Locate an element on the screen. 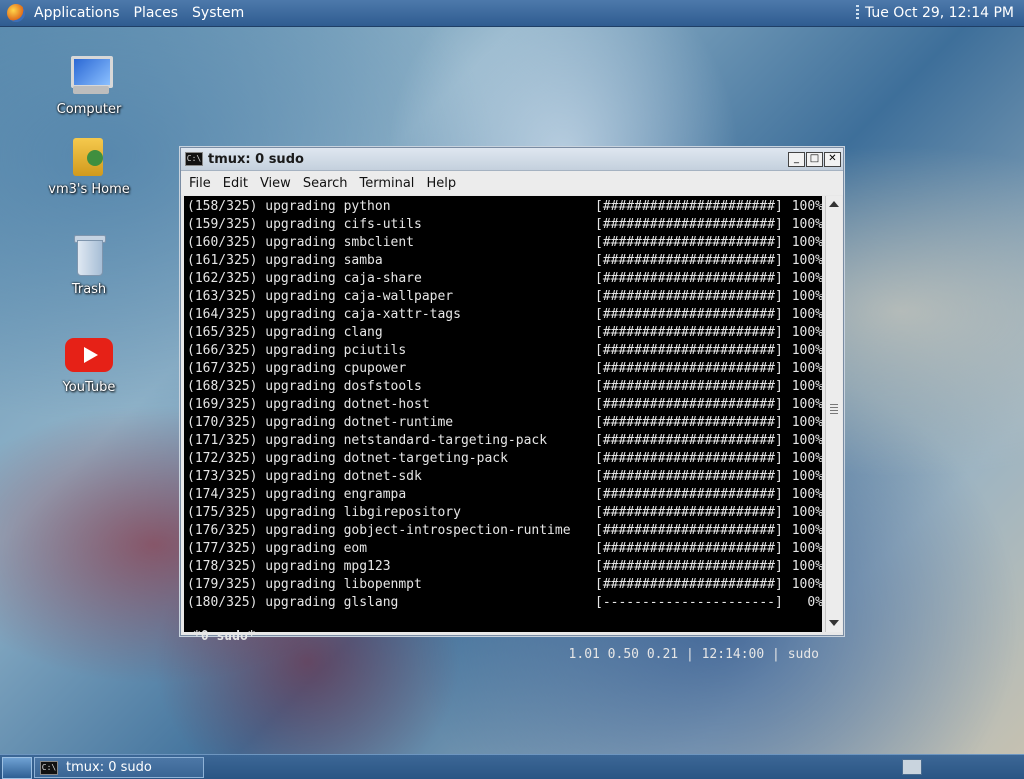 The width and height of the screenshot is (1024, 779). applications-menu: Applications is located at coordinates (77, 13).